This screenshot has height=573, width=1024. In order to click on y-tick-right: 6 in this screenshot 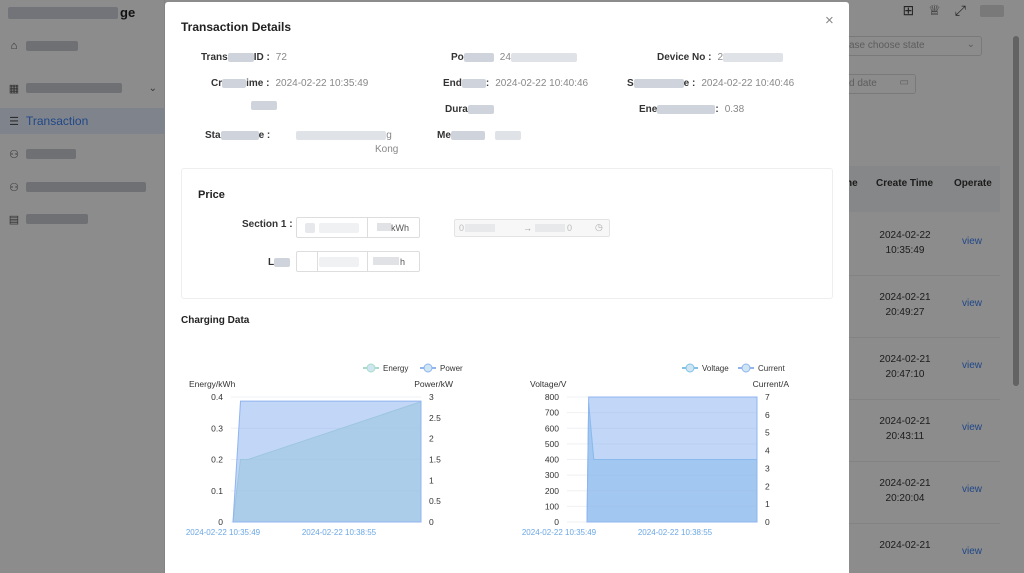, I will do `click(767, 415)`.